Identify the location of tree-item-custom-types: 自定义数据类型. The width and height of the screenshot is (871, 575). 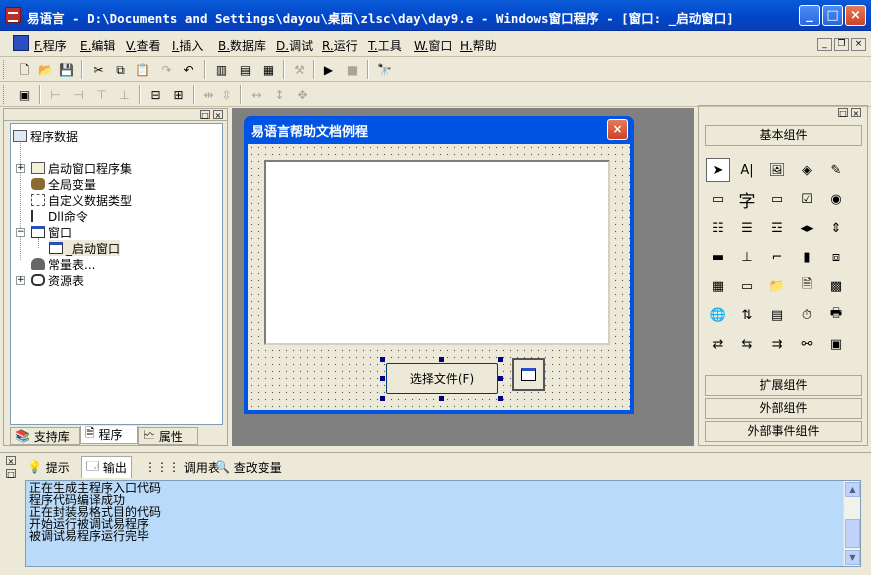
(81, 200).